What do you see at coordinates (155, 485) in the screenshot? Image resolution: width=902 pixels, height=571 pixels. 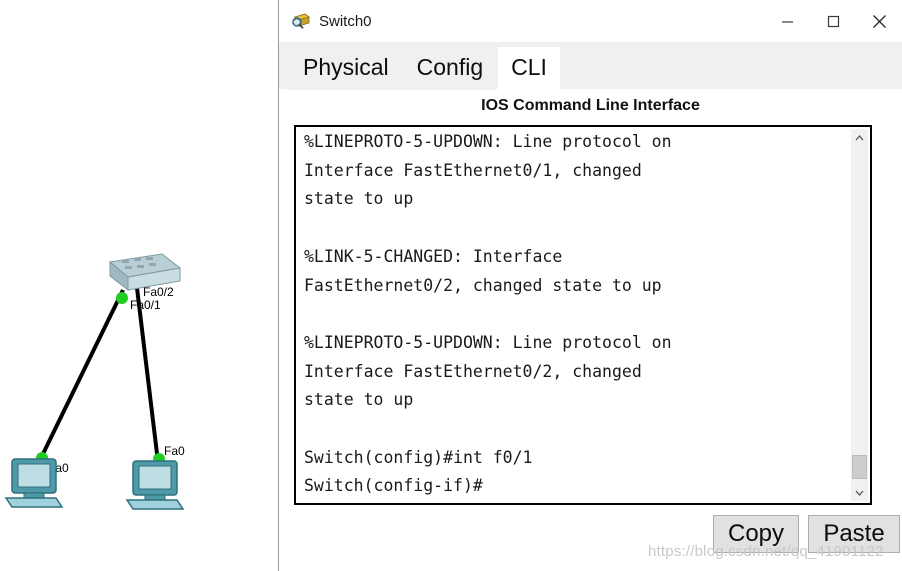 I see `pc-device-right` at bounding box center [155, 485].